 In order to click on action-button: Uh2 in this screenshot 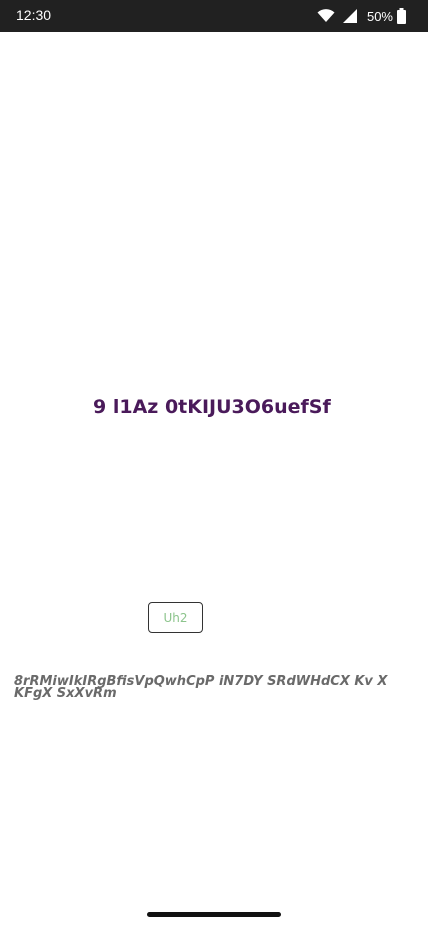, I will do `click(175, 617)`.